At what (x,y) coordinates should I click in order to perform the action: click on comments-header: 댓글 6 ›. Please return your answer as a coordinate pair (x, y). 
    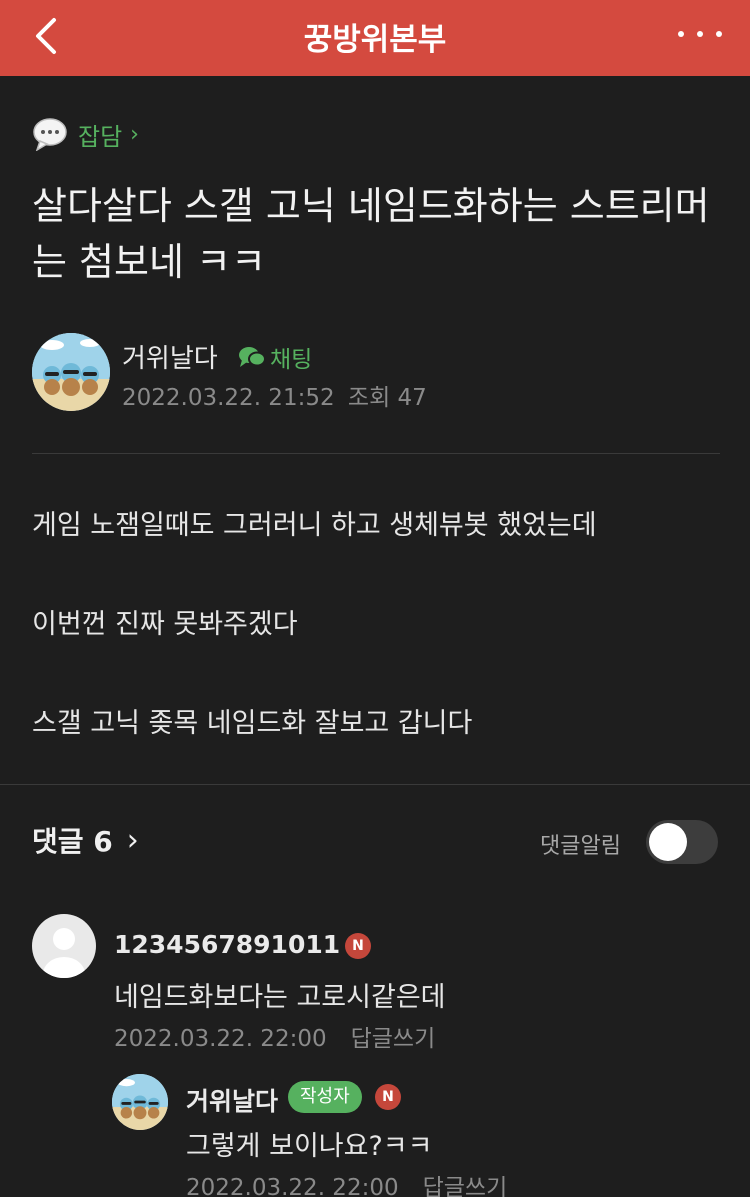
    Looking at the image, I should click on (85, 840).